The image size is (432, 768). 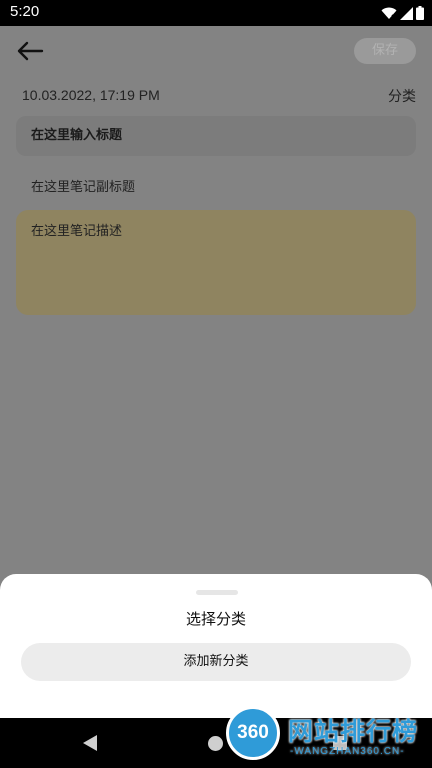 What do you see at coordinates (216, 662) in the screenshot?
I see `add-category-button: 添加新分类` at bounding box center [216, 662].